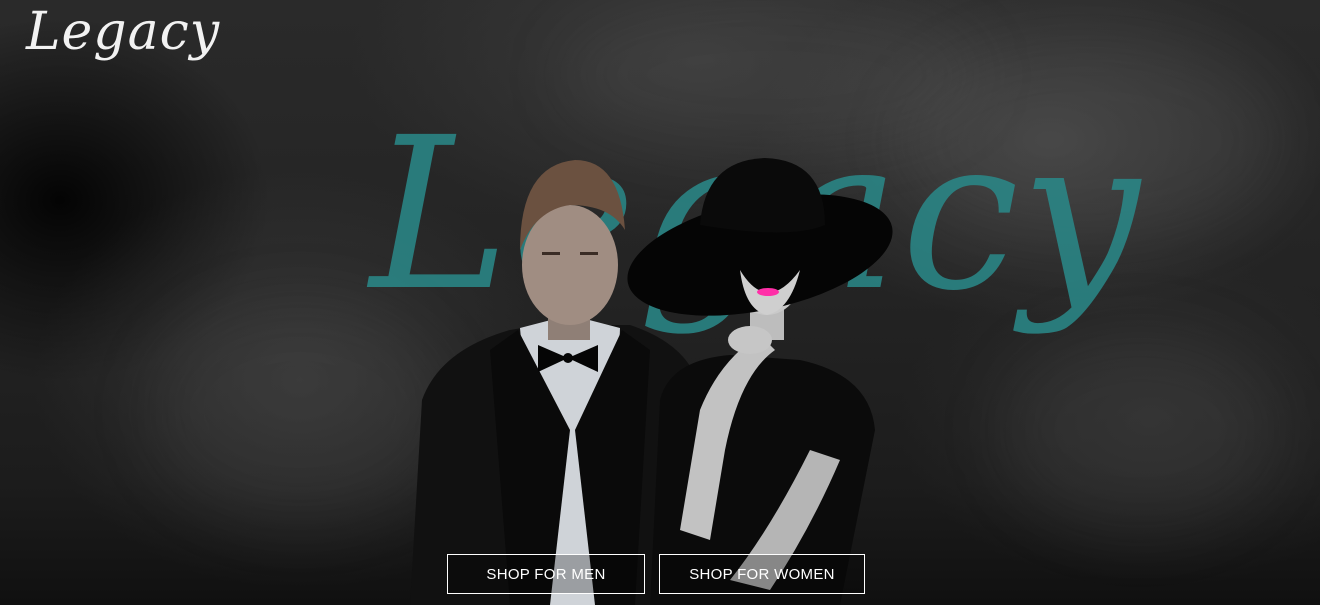 This screenshot has width=1320, height=605. Describe the element at coordinates (1140, 430) in the screenshot. I see `smoke-texture` at that location.